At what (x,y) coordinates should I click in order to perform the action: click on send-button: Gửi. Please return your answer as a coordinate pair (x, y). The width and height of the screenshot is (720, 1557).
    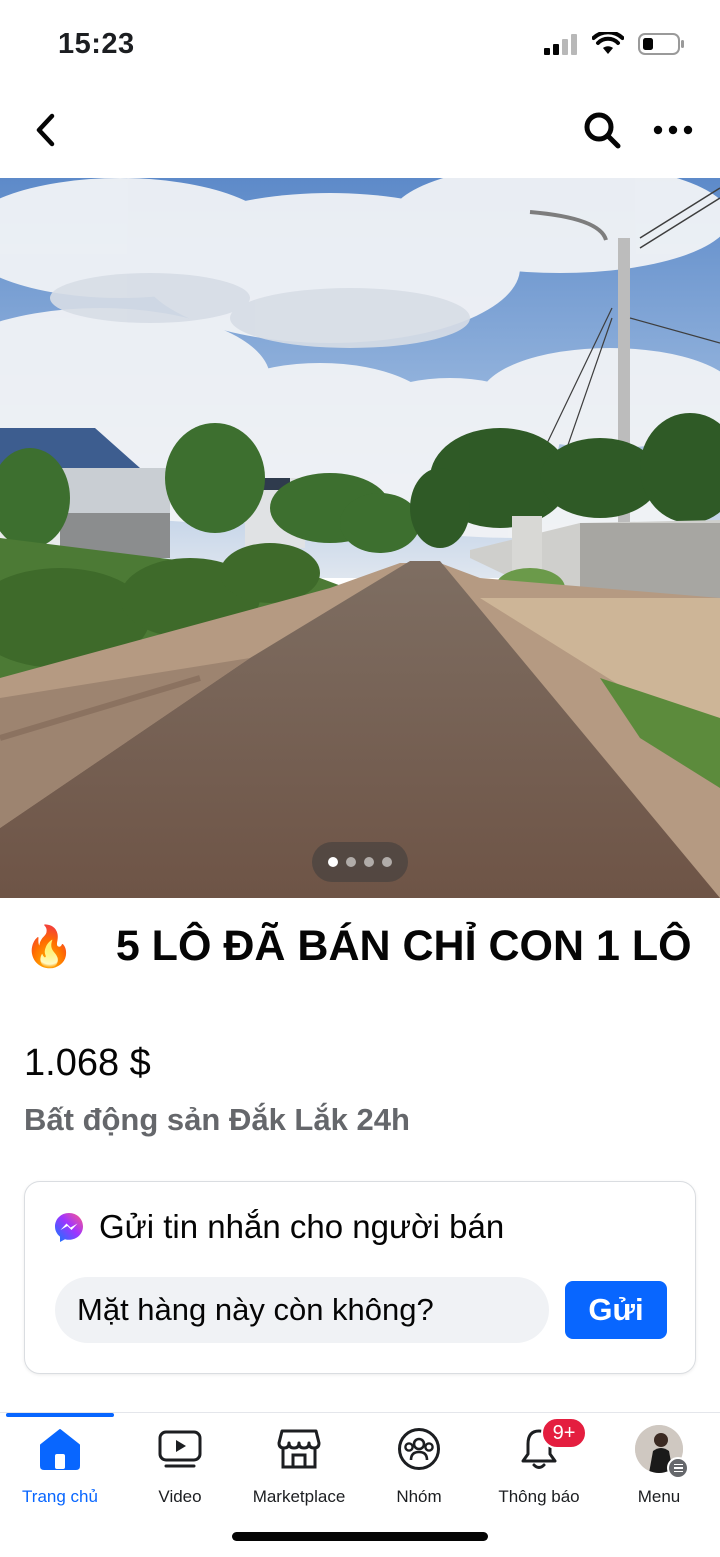
    Looking at the image, I should click on (616, 1310).